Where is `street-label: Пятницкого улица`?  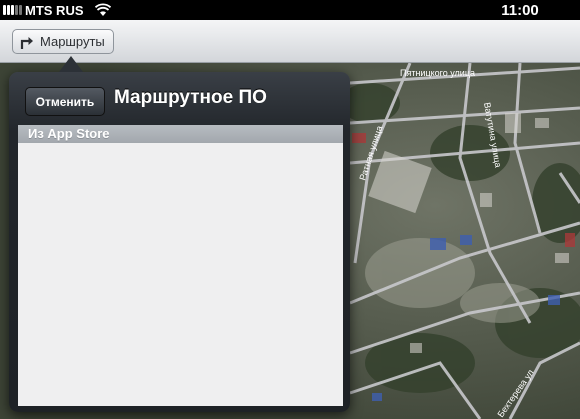 street-label: Пятницкого улица is located at coordinates (437, 73).